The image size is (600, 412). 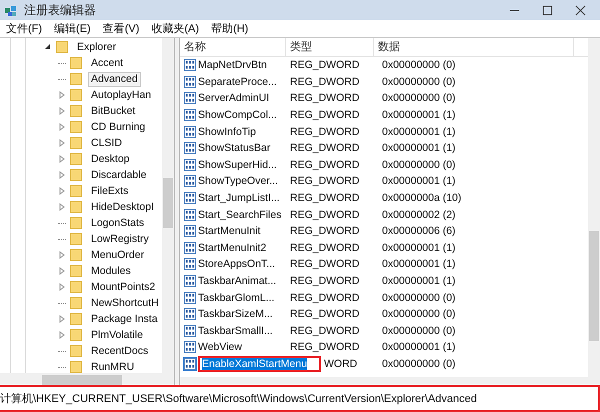 What do you see at coordinates (175, 28) in the screenshot?
I see `menu-item: 收藏夹(A)` at bounding box center [175, 28].